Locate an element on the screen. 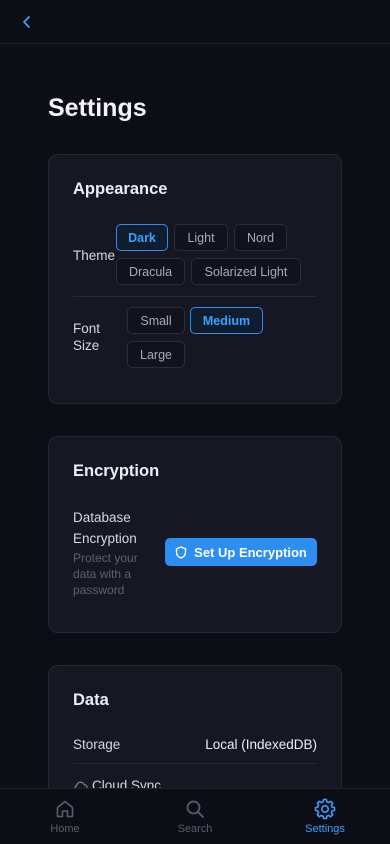 This screenshot has height=844, width=390. gear-icon is located at coordinates (325, 809).